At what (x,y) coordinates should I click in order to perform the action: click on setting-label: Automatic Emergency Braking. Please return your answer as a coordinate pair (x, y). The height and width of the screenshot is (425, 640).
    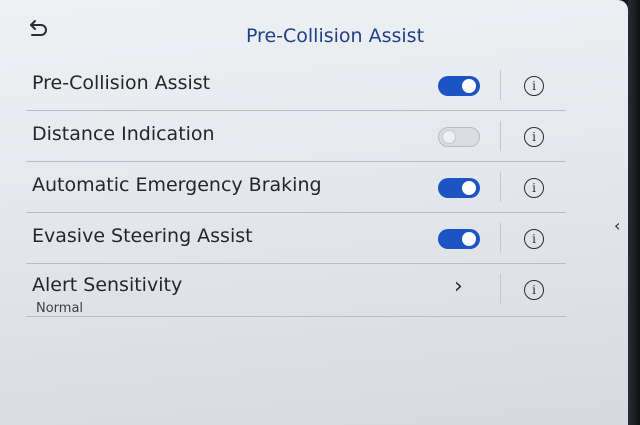
    Looking at the image, I should click on (177, 185).